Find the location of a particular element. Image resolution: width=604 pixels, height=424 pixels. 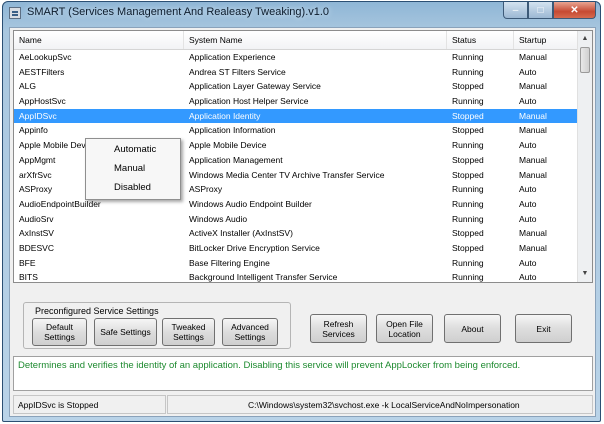

preconfigured-settings-label: Preconfigured Service Settings is located at coordinates (97, 311).